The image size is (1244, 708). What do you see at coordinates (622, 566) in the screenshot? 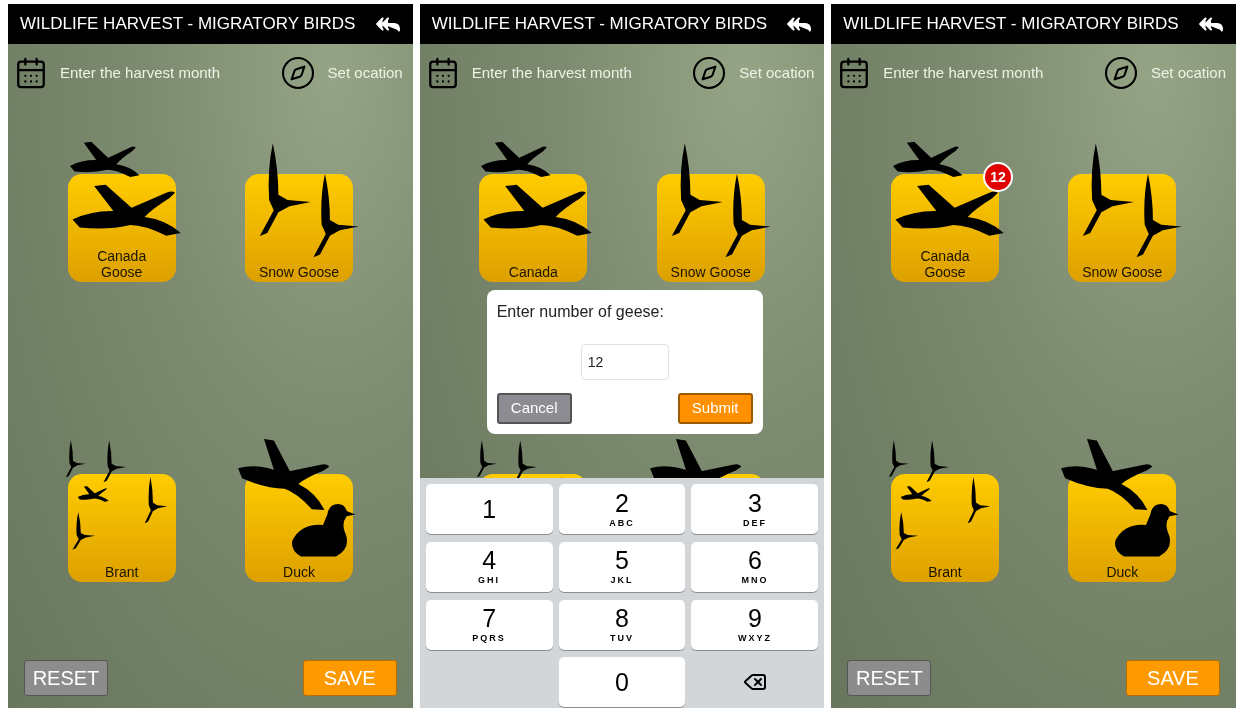
I see `keypad-key: 5 JKL` at bounding box center [622, 566].